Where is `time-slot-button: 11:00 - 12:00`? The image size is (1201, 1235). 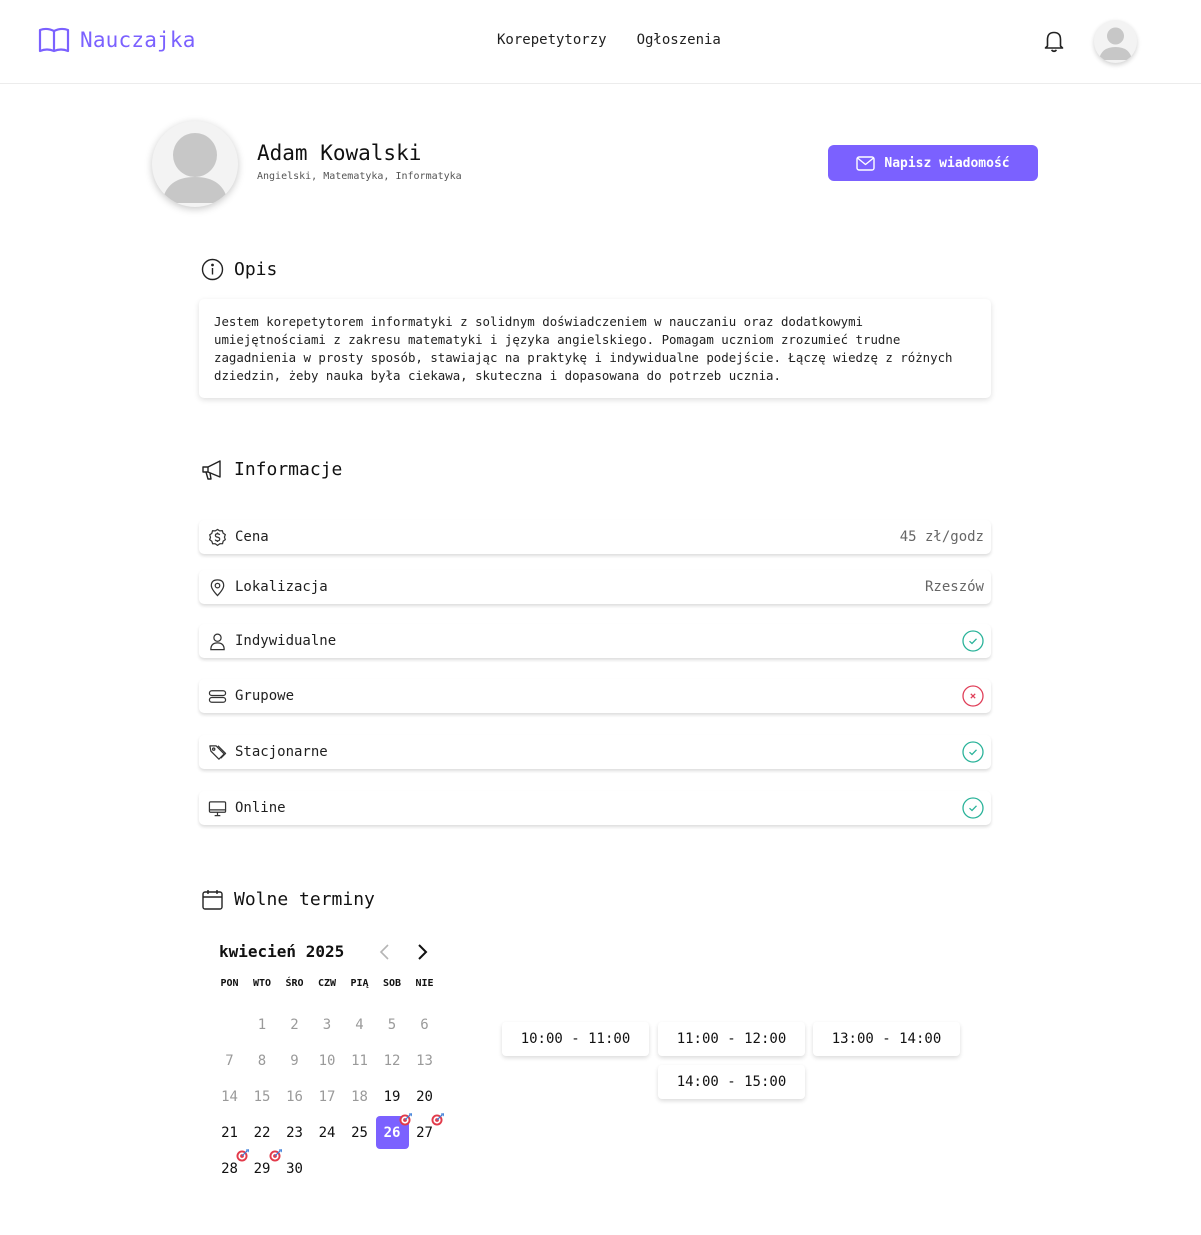
time-slot-button: 11:00 - 12:00 is located at coordinates (731, 1039).